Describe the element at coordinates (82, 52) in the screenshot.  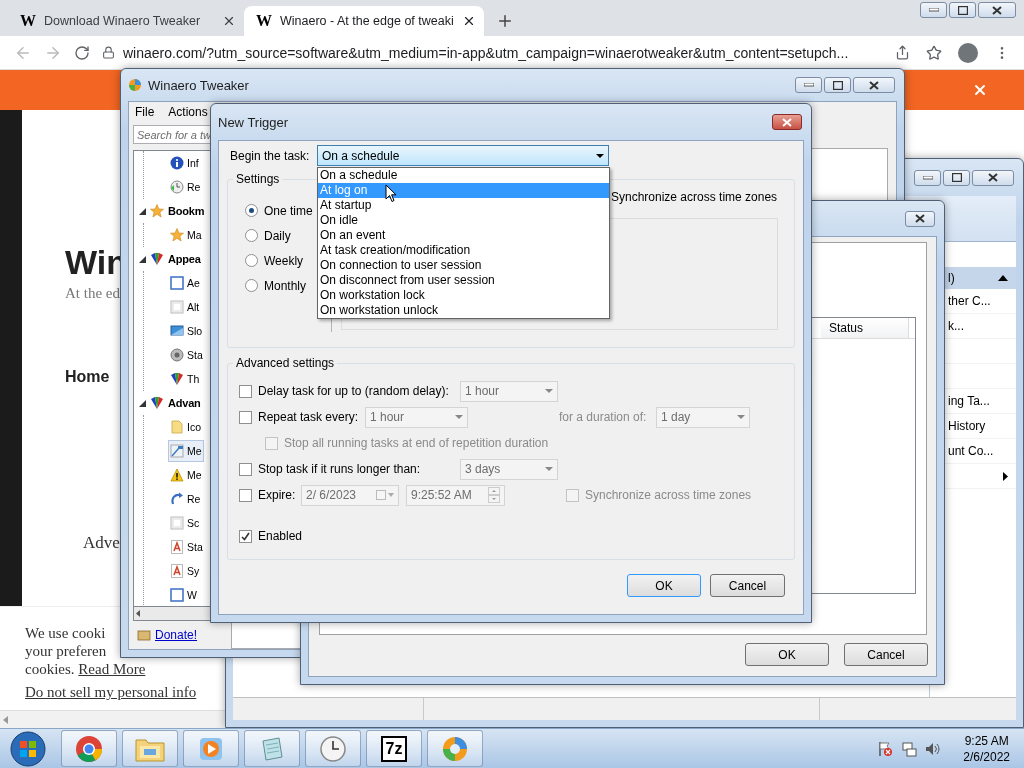
I see `reload-icon` at that location.